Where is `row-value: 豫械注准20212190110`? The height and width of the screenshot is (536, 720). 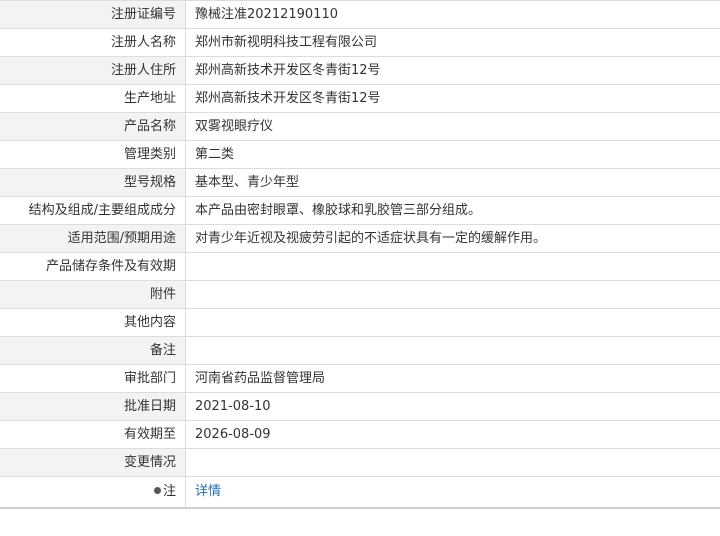
row-value: 豫械注准20212190110 is located at coordinates (266, 14).